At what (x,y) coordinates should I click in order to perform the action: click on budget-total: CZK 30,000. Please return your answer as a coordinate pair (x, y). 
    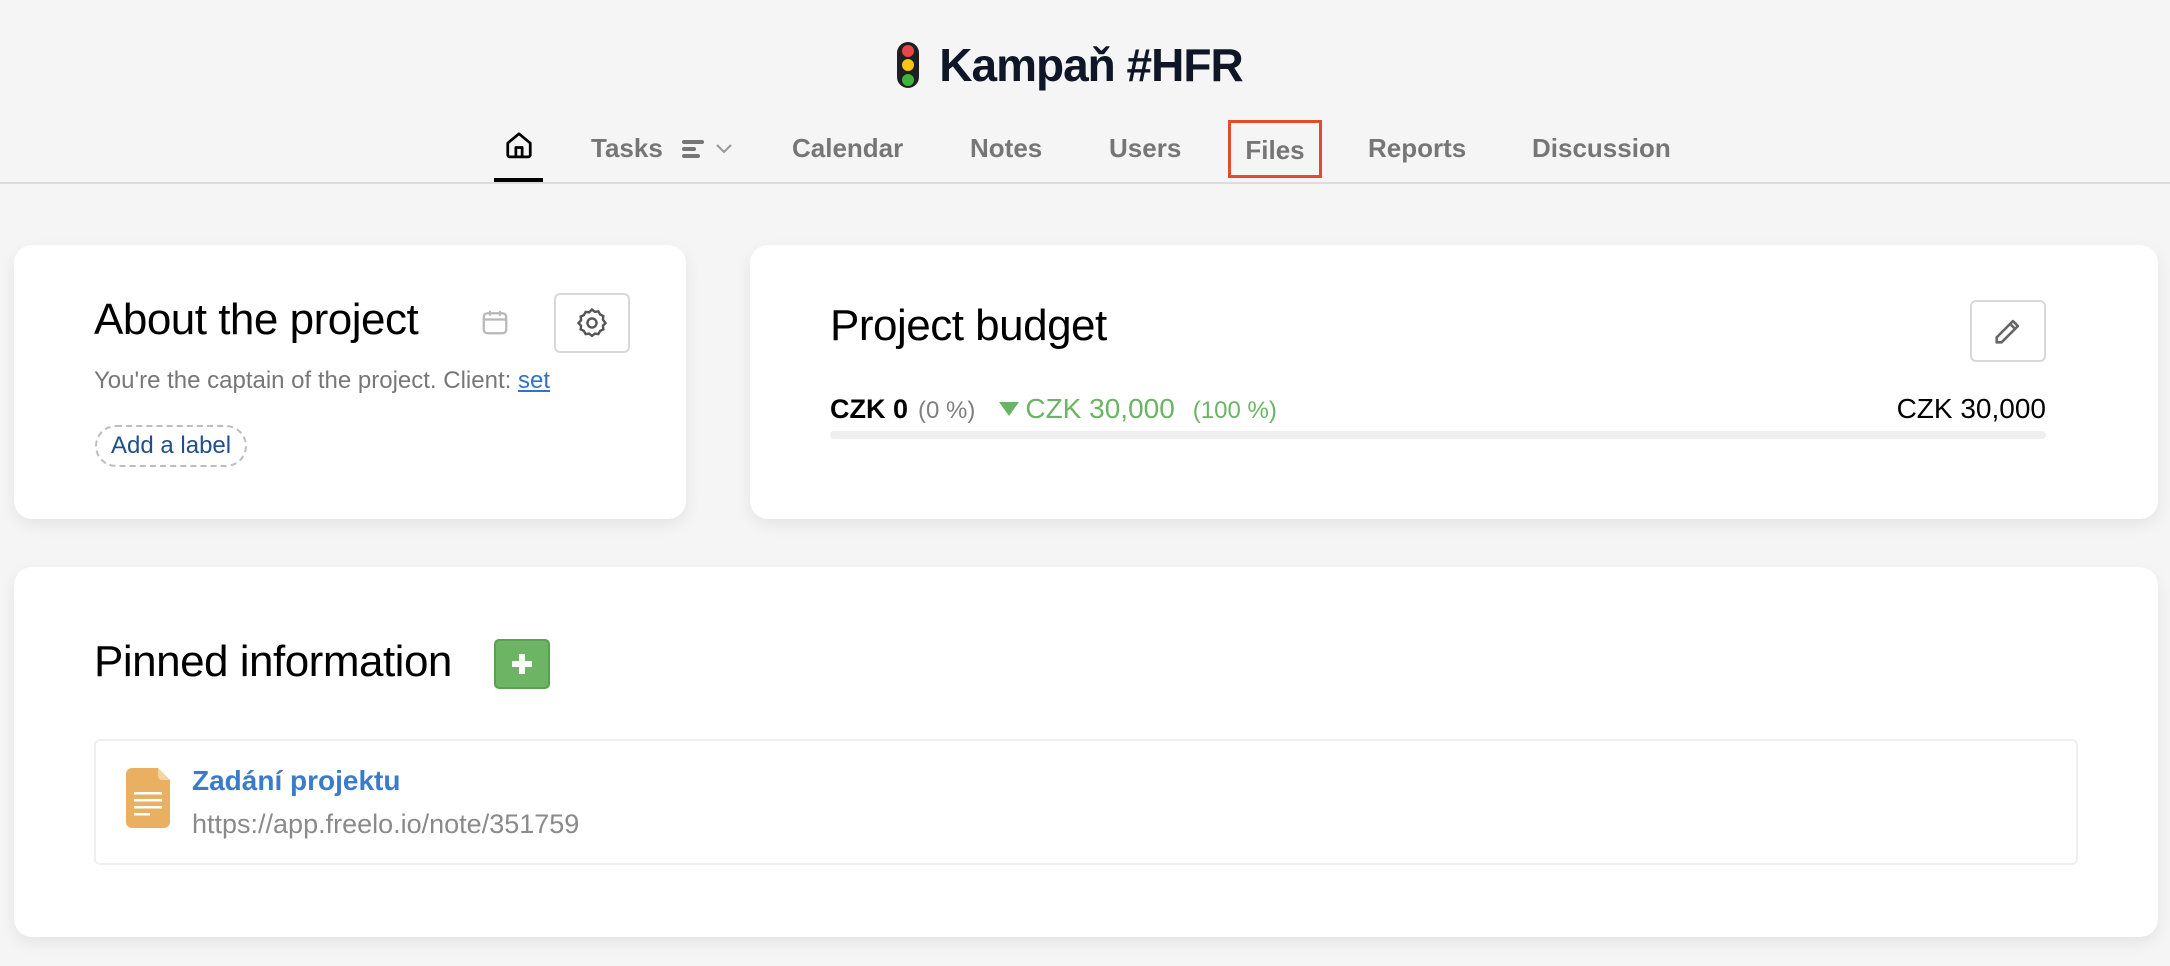
    Looking at the image, I should click on (1971, 408).